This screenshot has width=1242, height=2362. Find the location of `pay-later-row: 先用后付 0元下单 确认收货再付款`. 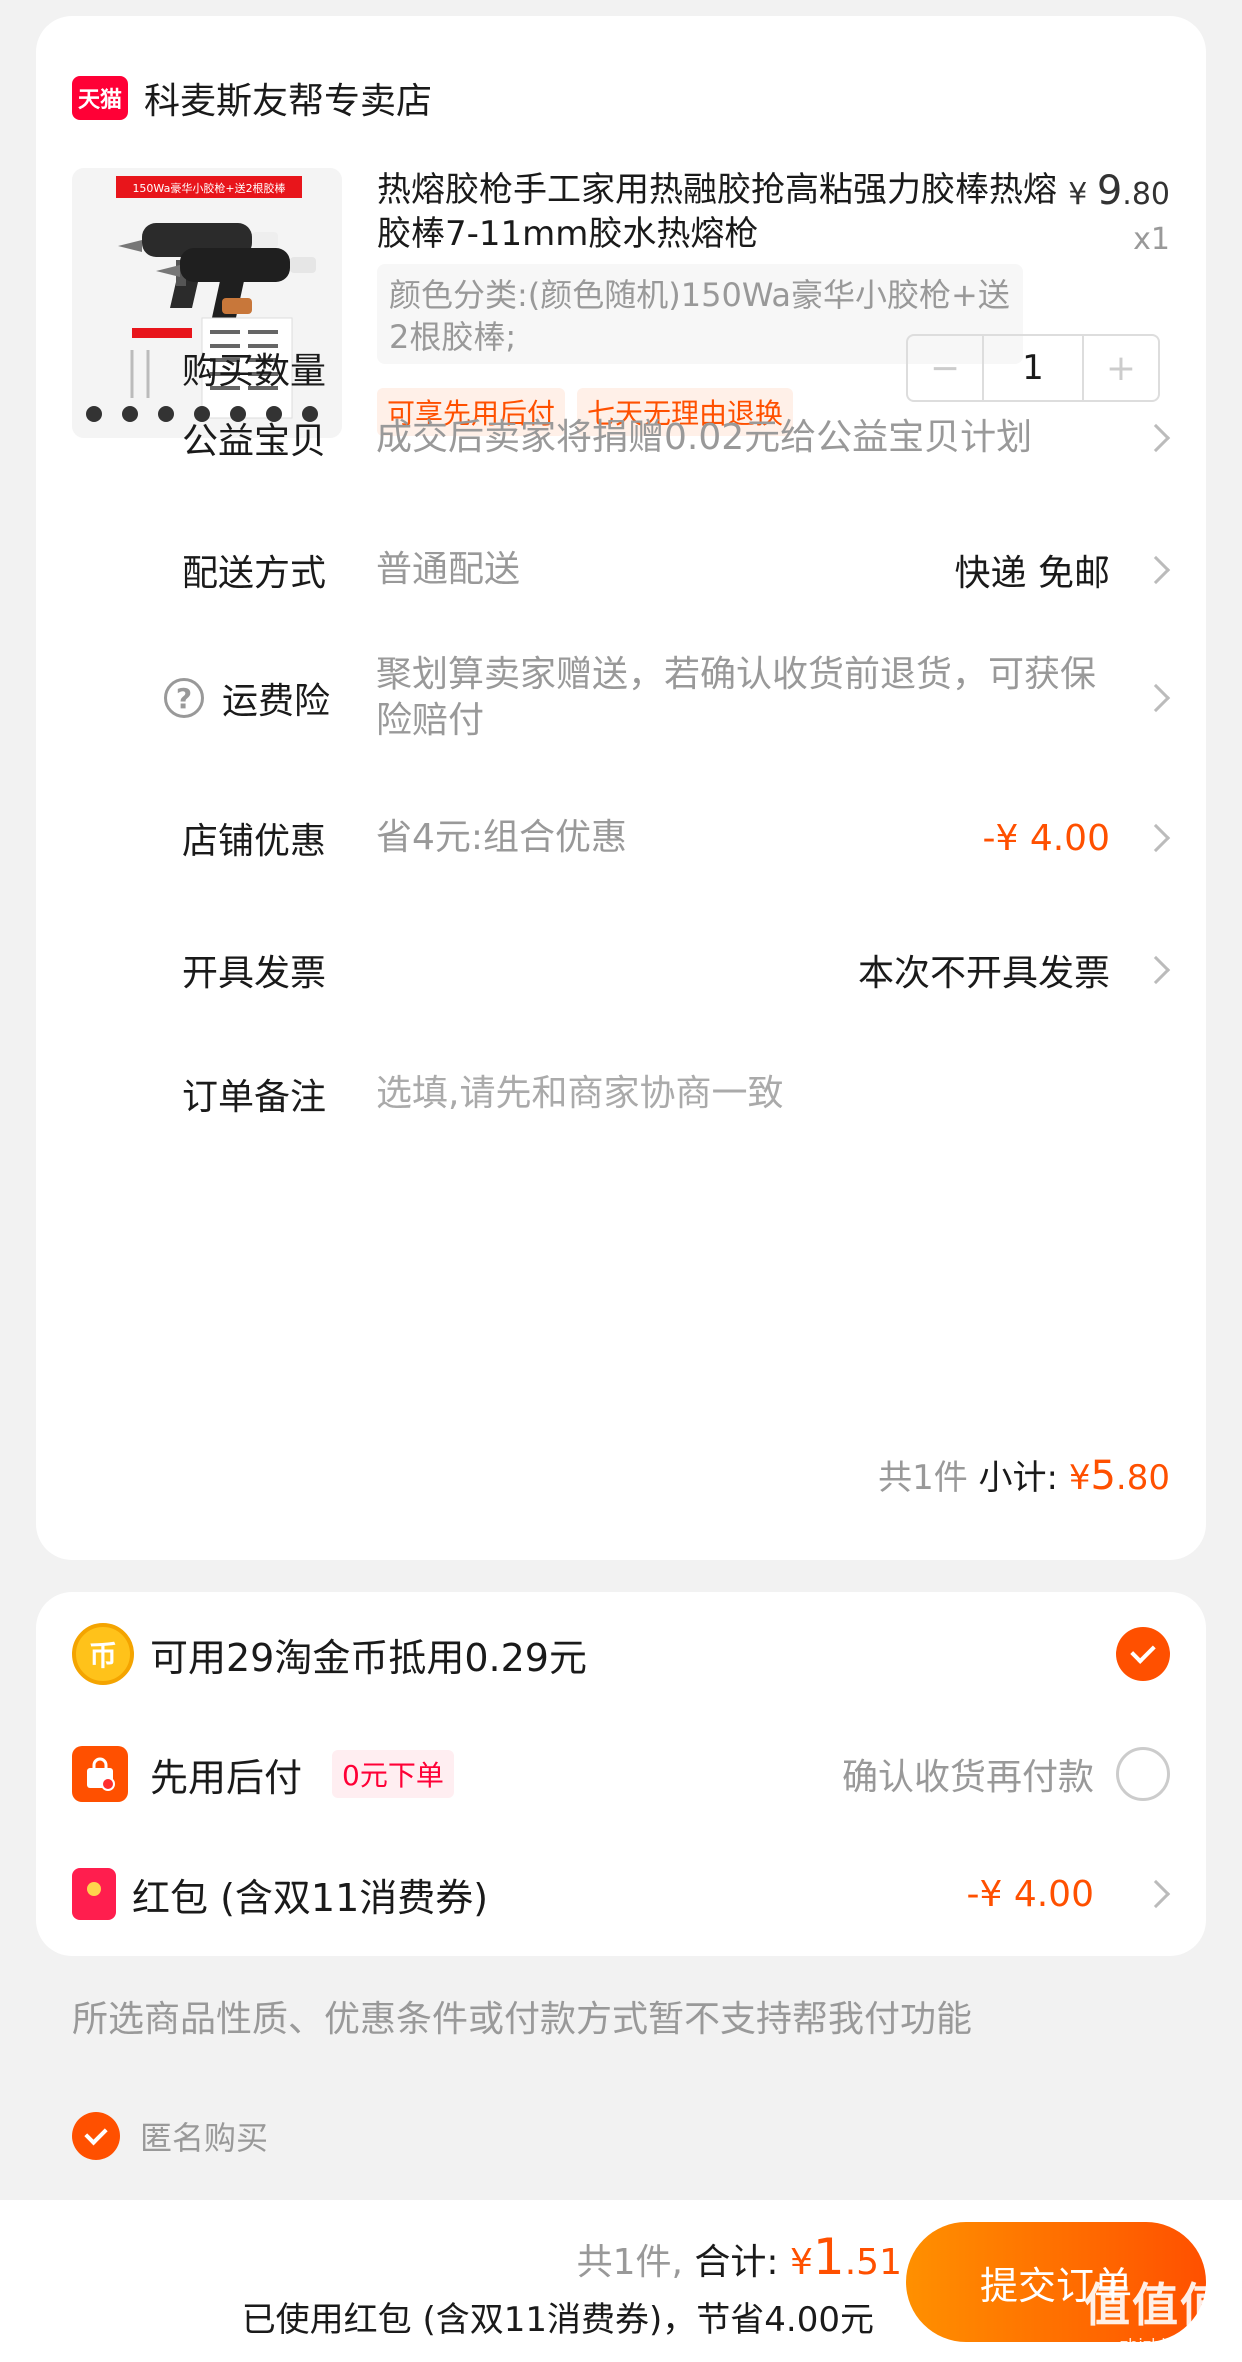

pay-later-row: 先用后付 0元下单 确认收货再付款 is located at coordinates (621, 1774).